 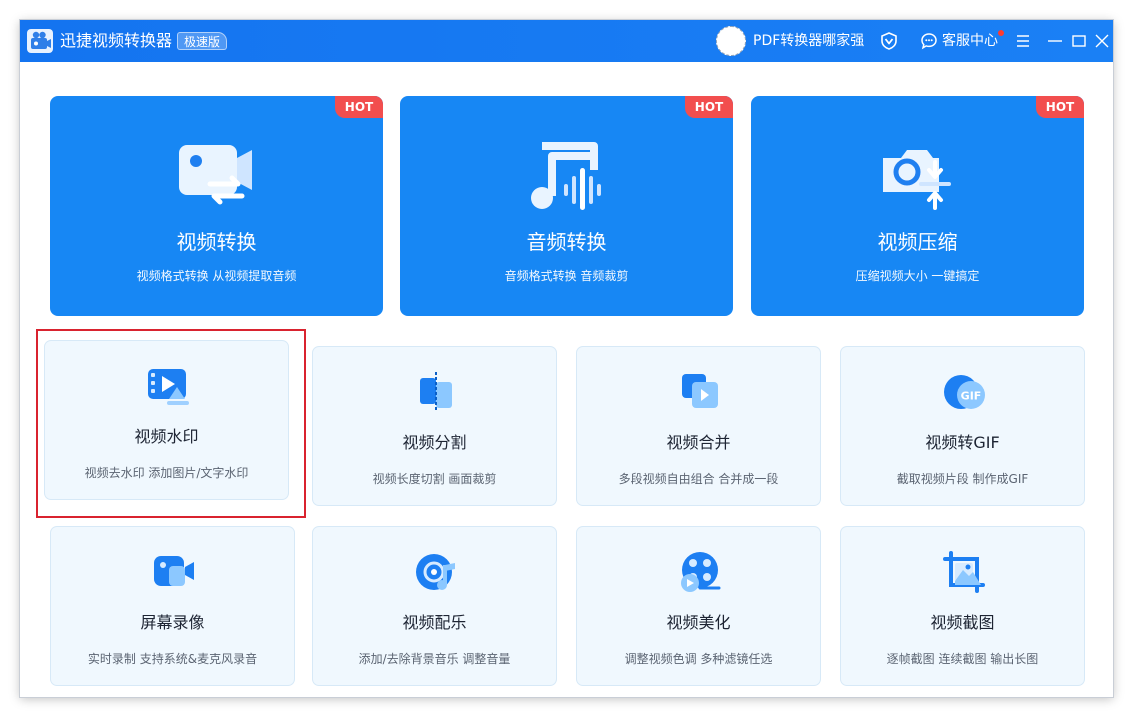 What do you see at coordinates (929, 41) in the screenshot?
I see `chat-bubble-icon` at bounding box center [929, 41].